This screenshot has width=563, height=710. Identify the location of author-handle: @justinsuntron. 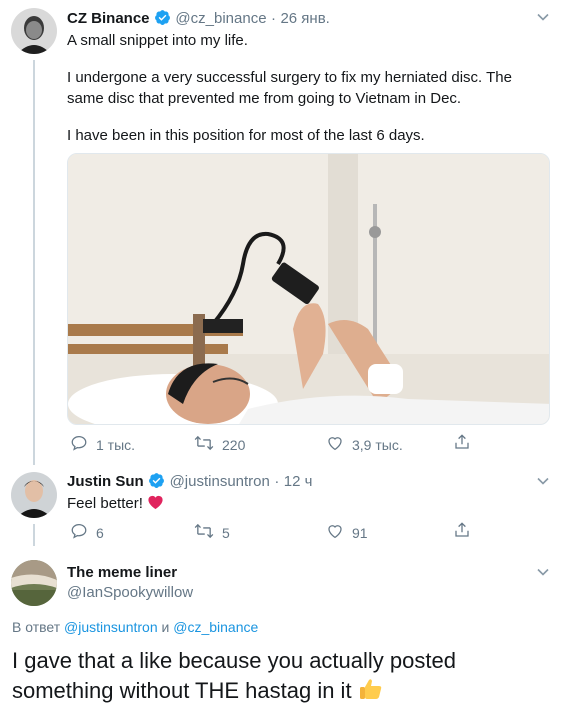
(220, 481).